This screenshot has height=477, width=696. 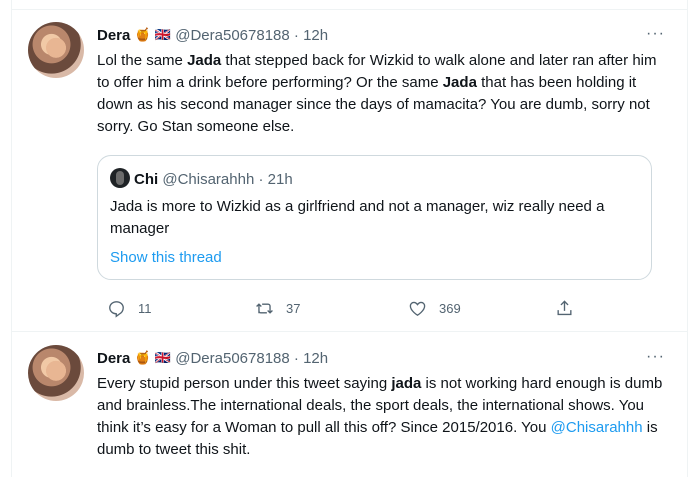 I want to click on retweet-count: 37, so click(x=293, y=308).